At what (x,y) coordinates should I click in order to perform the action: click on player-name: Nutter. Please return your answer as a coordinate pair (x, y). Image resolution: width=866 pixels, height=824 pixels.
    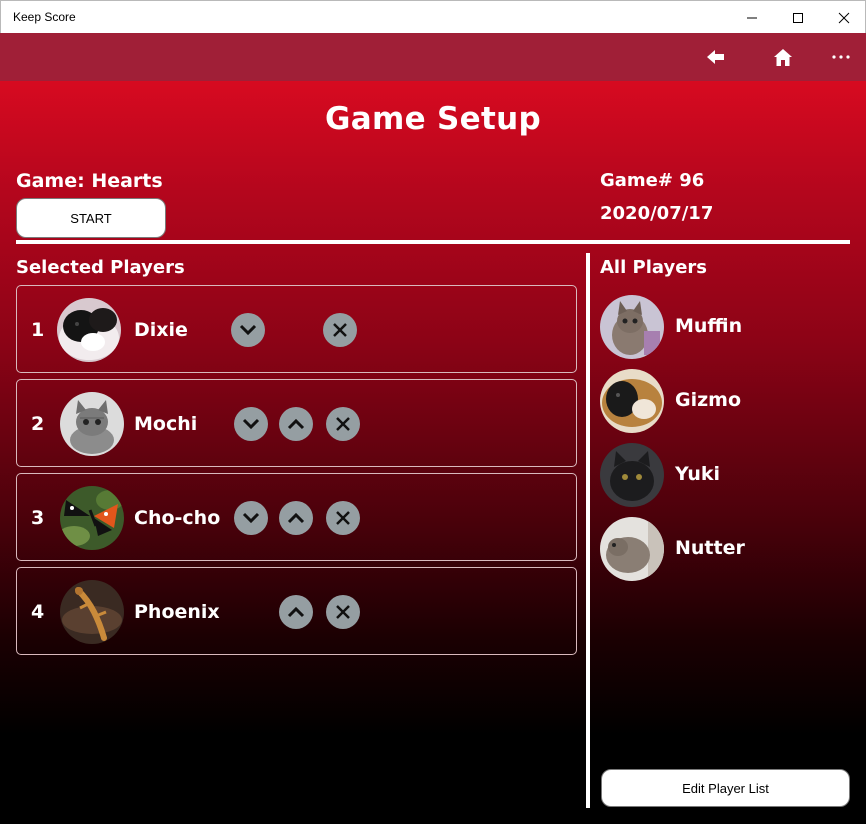
    Looking at the image, I should click on (710, 548).